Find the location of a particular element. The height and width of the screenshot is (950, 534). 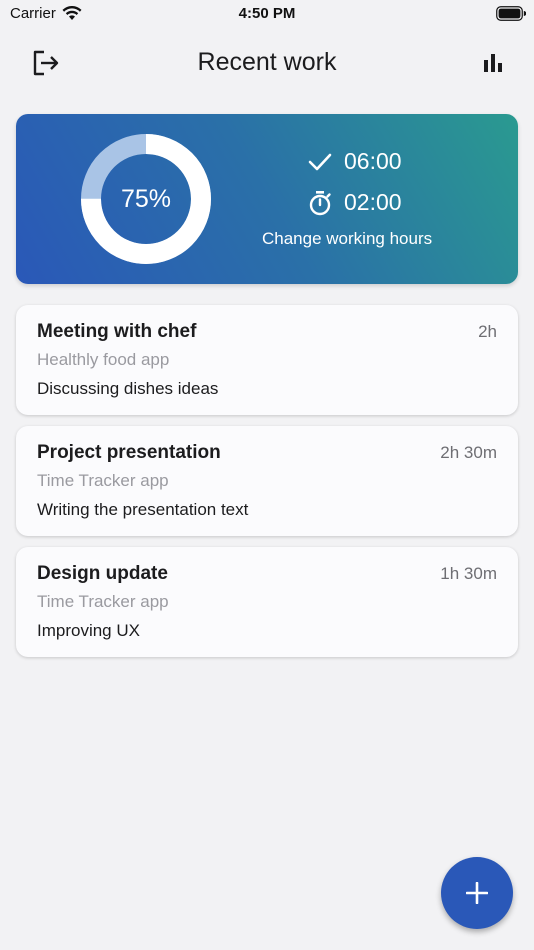

work-title: Design update is located at coordinates (102, 573).